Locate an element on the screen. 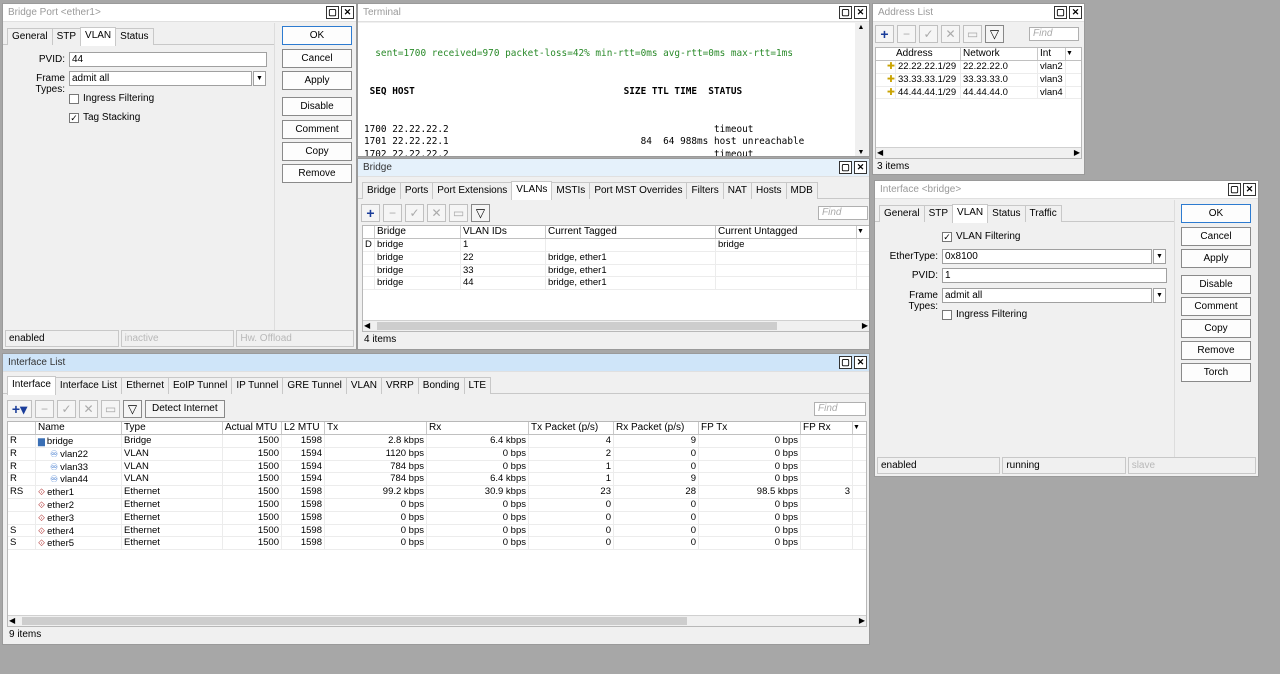 The width and height of the screenshot is (1280, 674). column-header: Actual MTU is located at coordinates (252, 428).